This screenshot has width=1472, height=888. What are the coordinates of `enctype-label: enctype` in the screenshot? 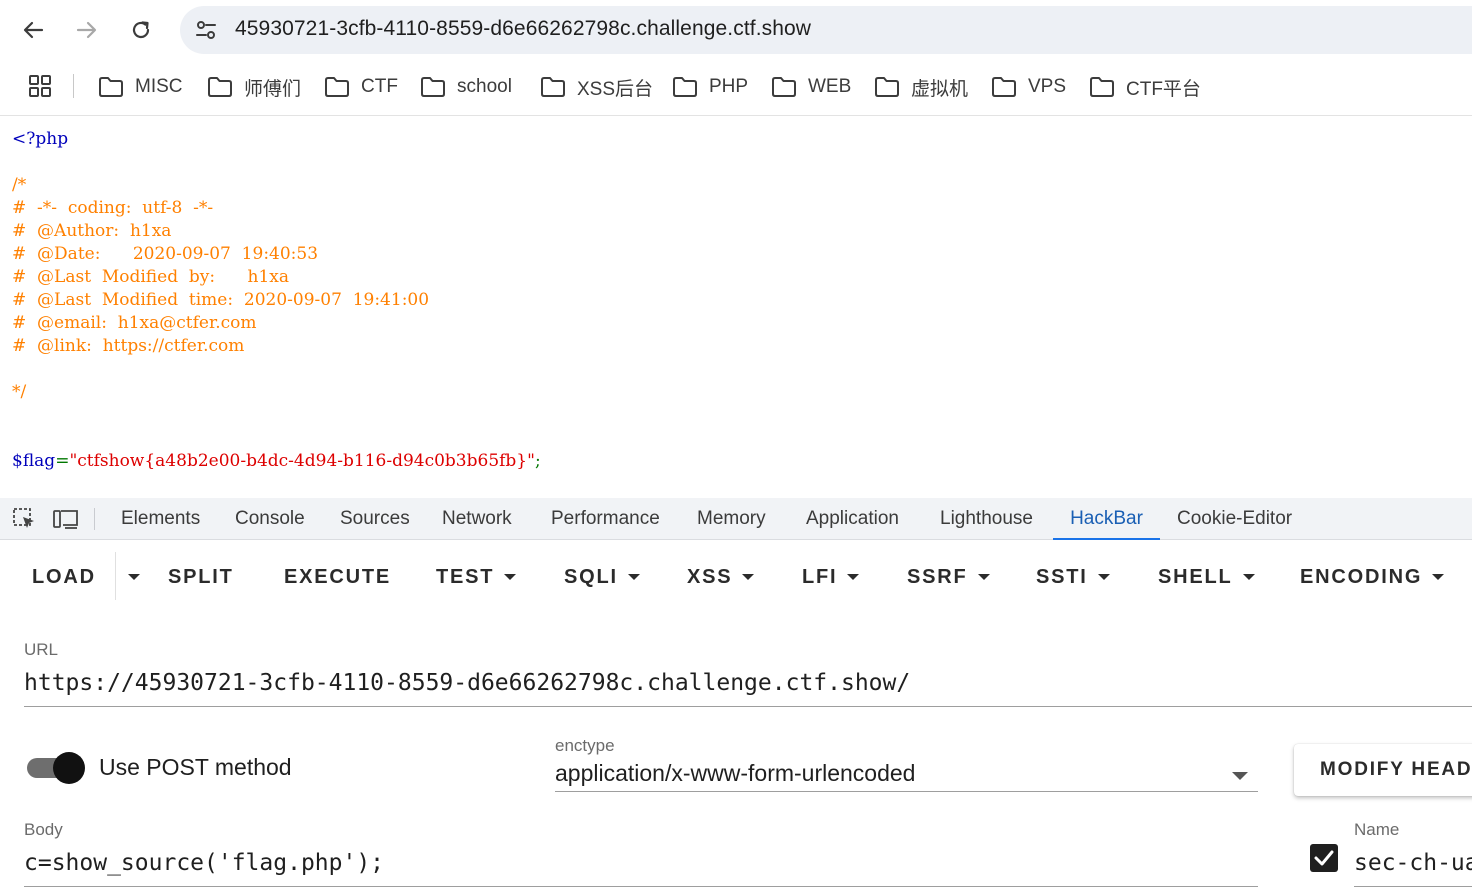 It's located at (585, 745).